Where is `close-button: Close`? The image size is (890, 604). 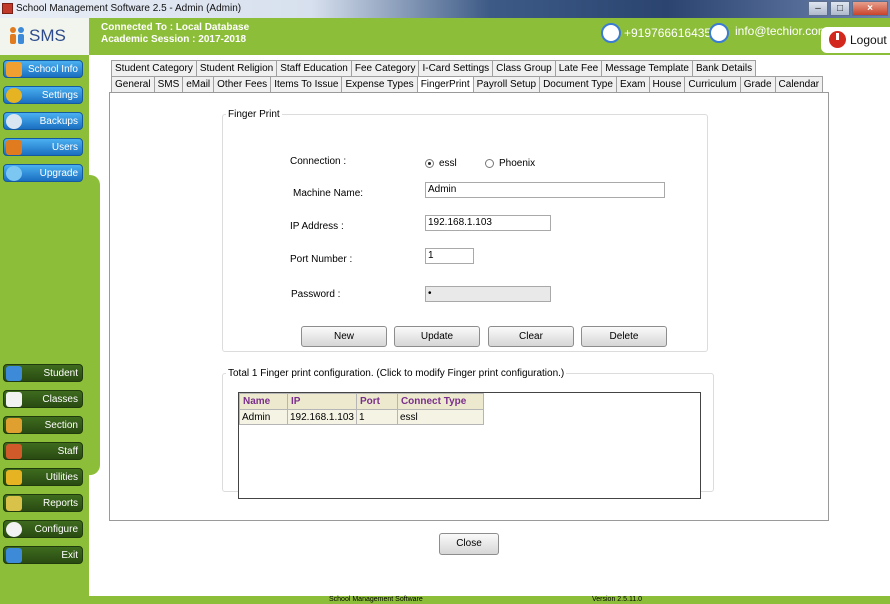 close-button: Close is located at coordinates (469, 544).